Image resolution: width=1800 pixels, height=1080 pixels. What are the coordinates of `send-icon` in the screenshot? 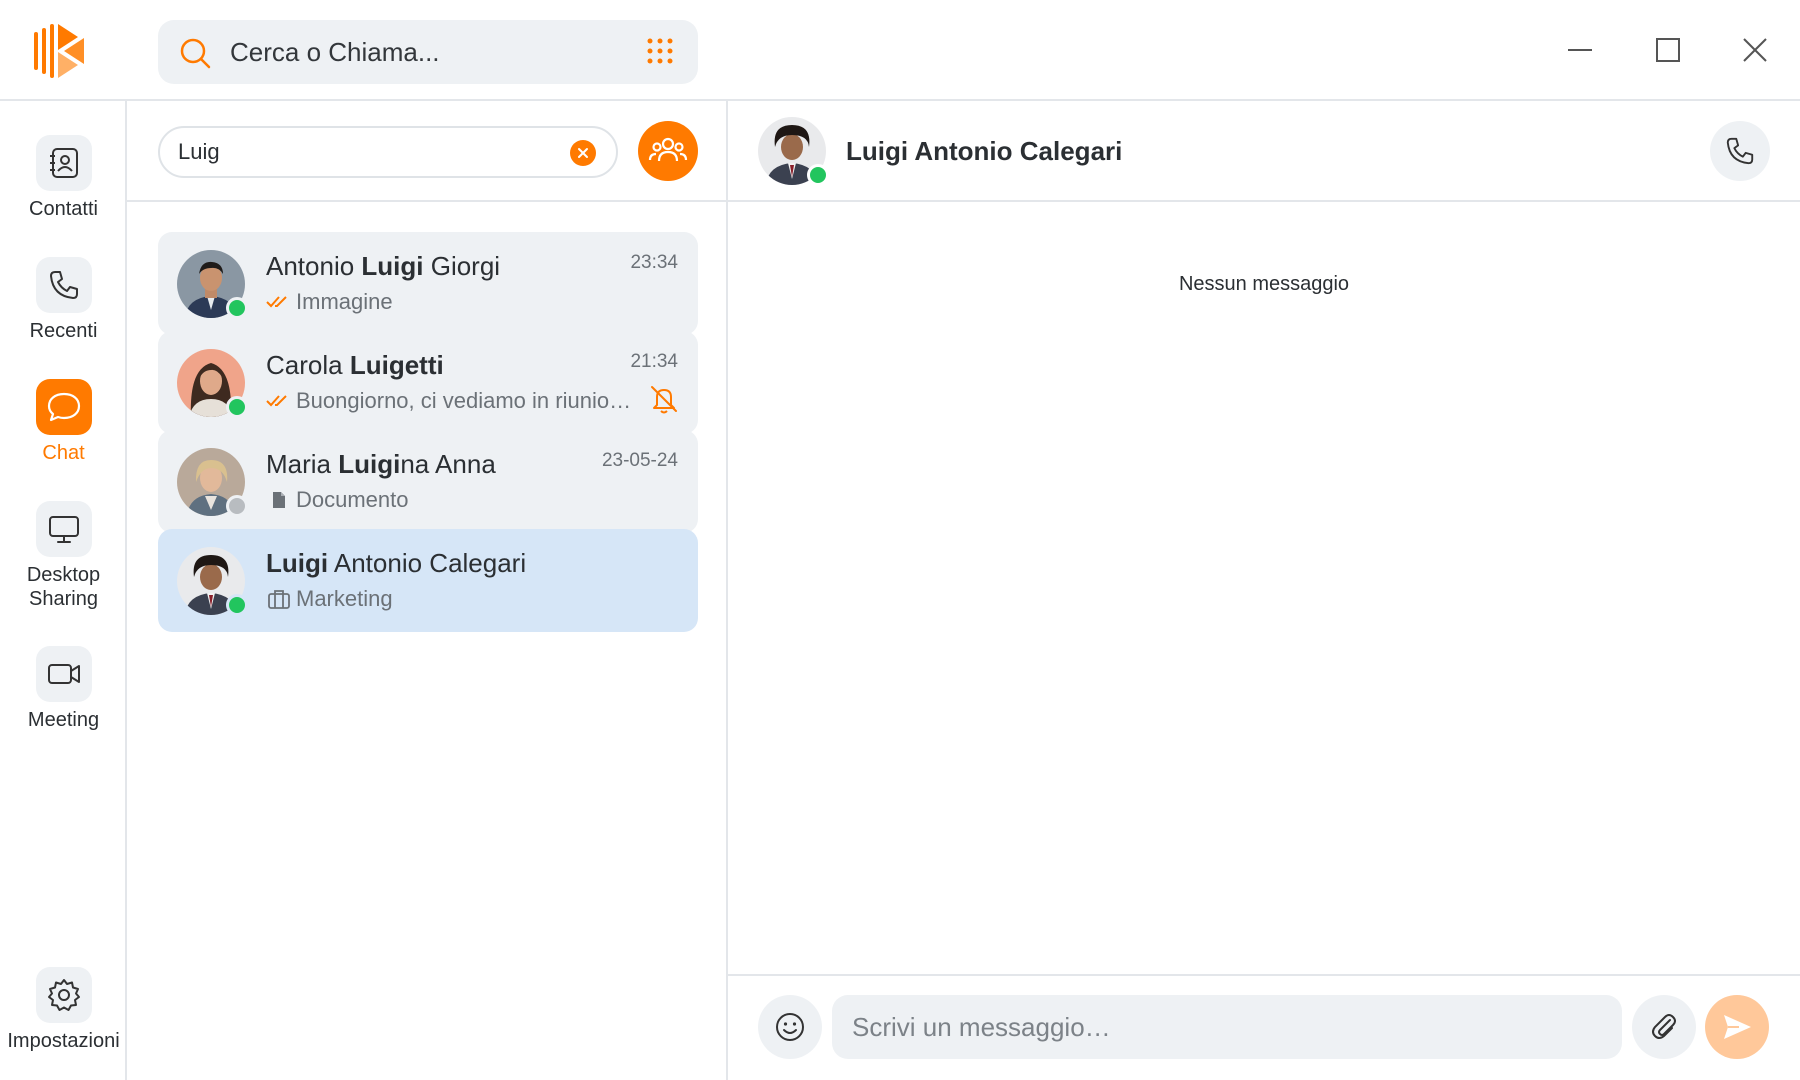 It's located at (1737, 1027).